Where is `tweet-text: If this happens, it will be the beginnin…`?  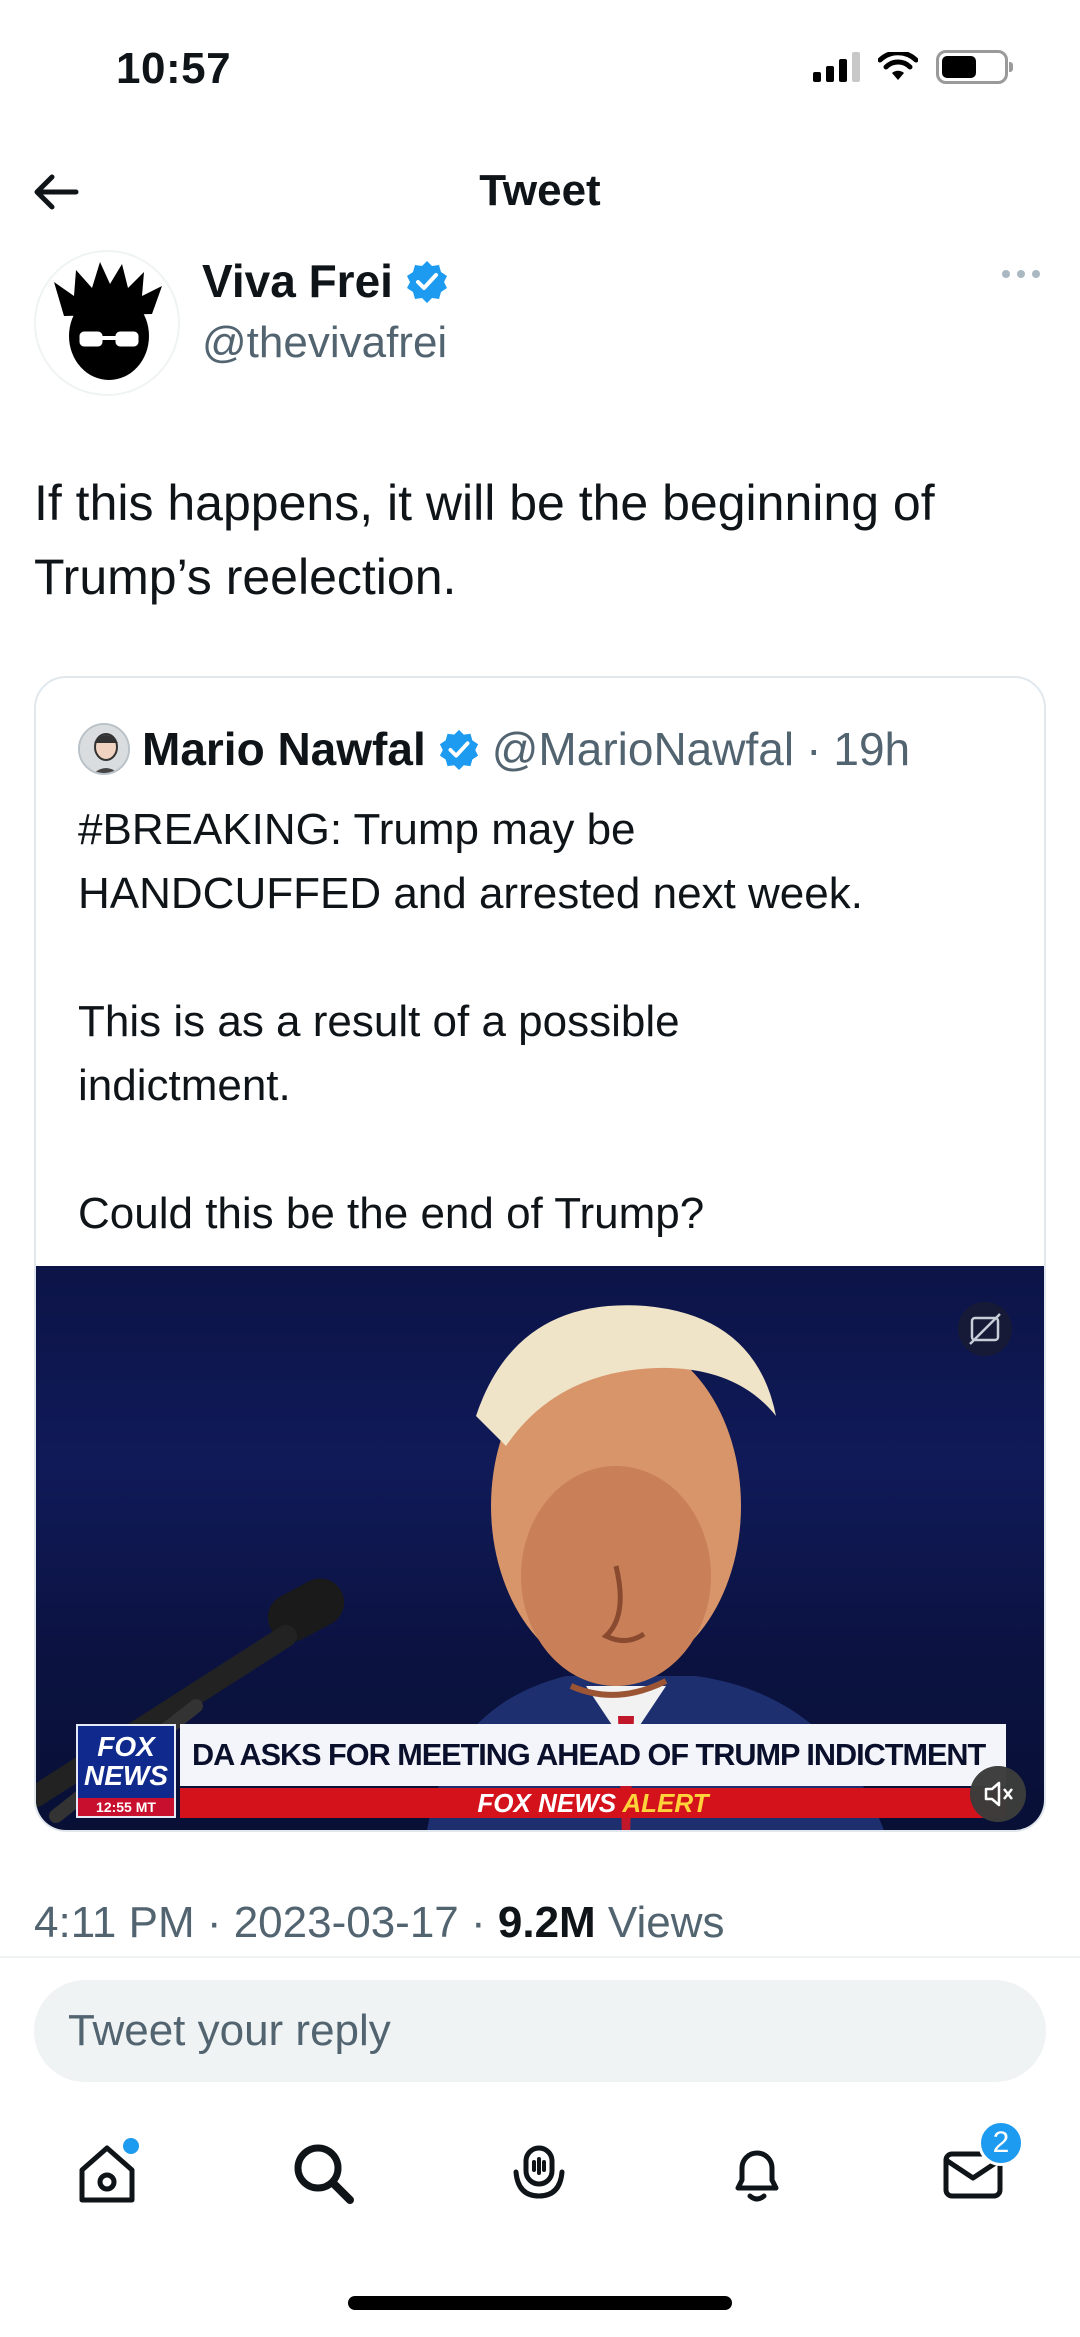
tweet-text: If this happens, it will be the beginnin… is located at coordinates (484, 540).